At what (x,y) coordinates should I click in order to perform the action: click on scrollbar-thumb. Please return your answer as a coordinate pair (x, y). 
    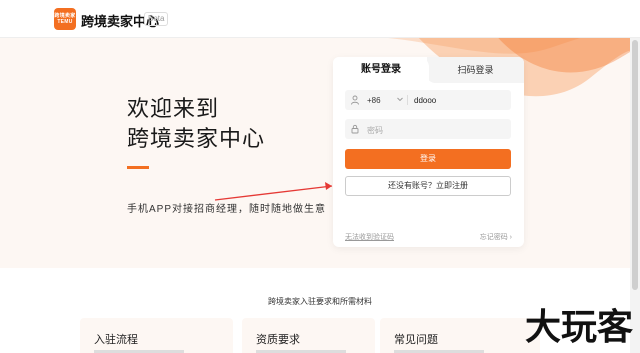
    Looking at the image, I should click on (635, 165).